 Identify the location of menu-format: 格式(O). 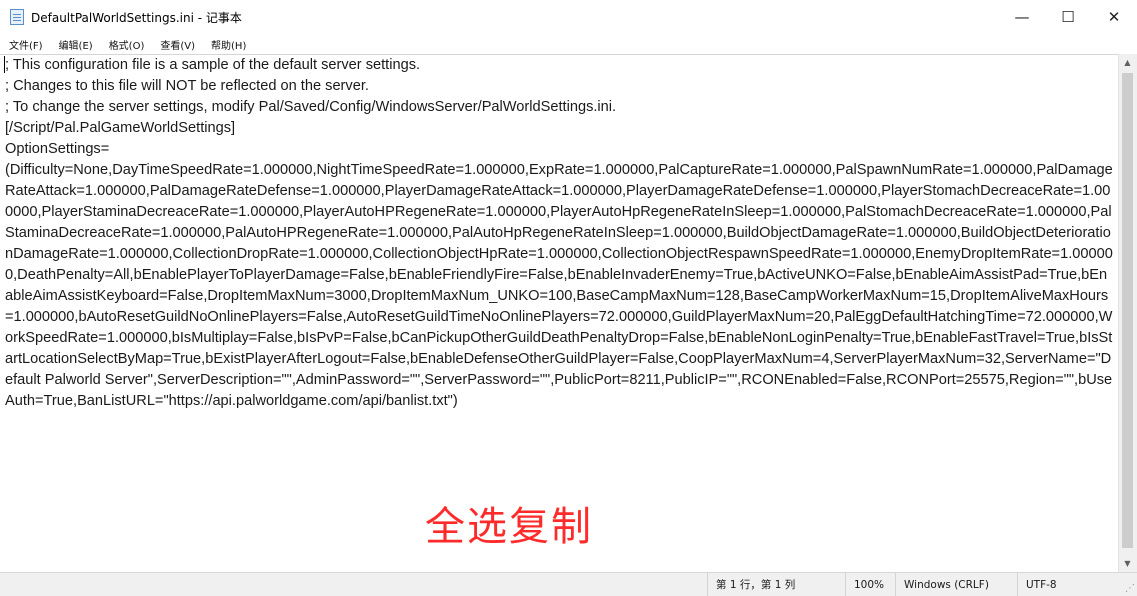
(127, 44).